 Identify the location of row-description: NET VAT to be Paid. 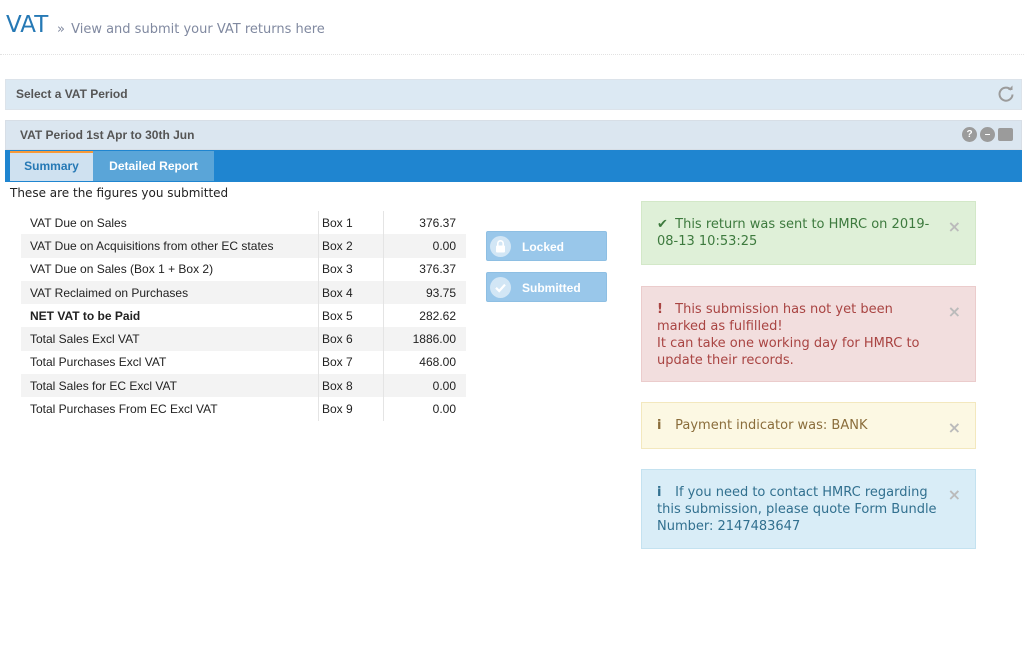
(85, 315).